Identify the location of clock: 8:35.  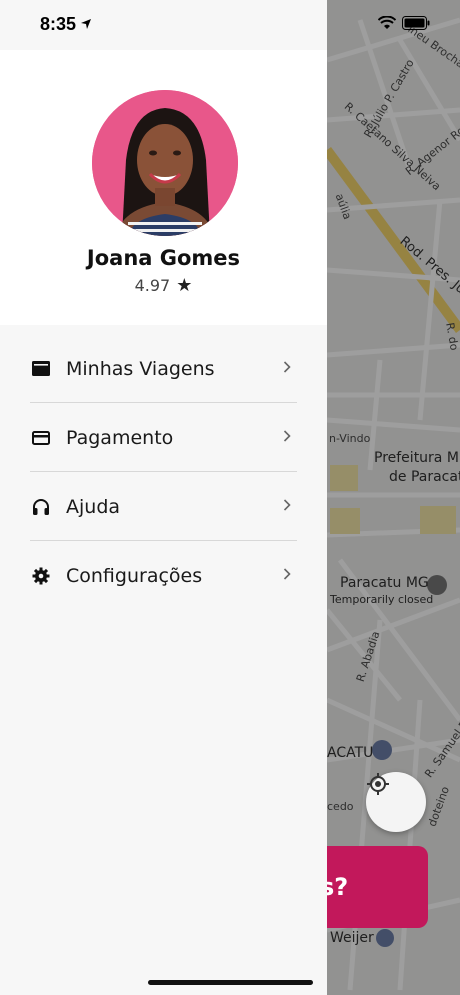
(58, 24).